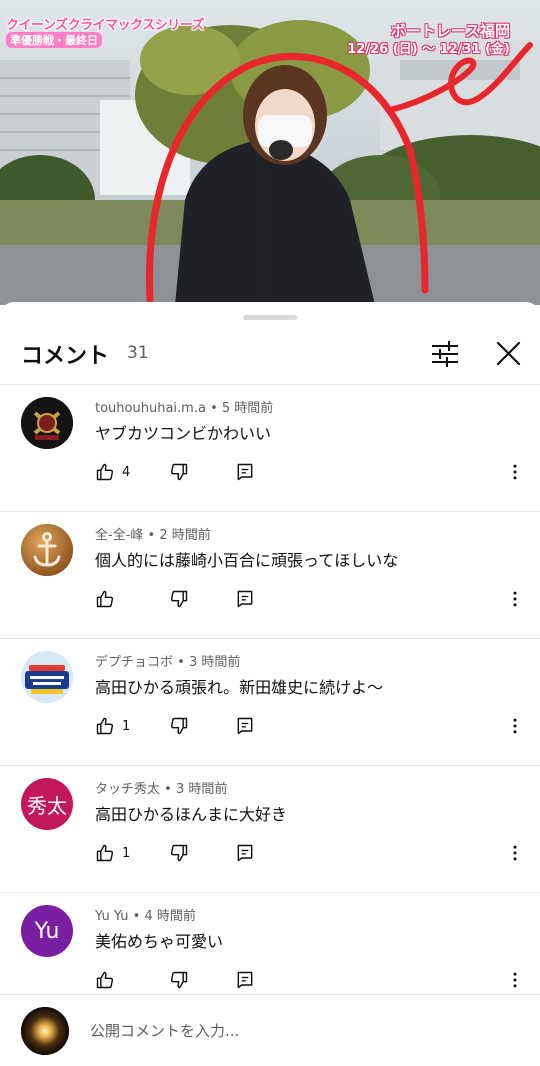  What do you see at coordinates (65, 356) in the screenshot?
I see `panel-title: コメント` at bounding box center [65, 356].